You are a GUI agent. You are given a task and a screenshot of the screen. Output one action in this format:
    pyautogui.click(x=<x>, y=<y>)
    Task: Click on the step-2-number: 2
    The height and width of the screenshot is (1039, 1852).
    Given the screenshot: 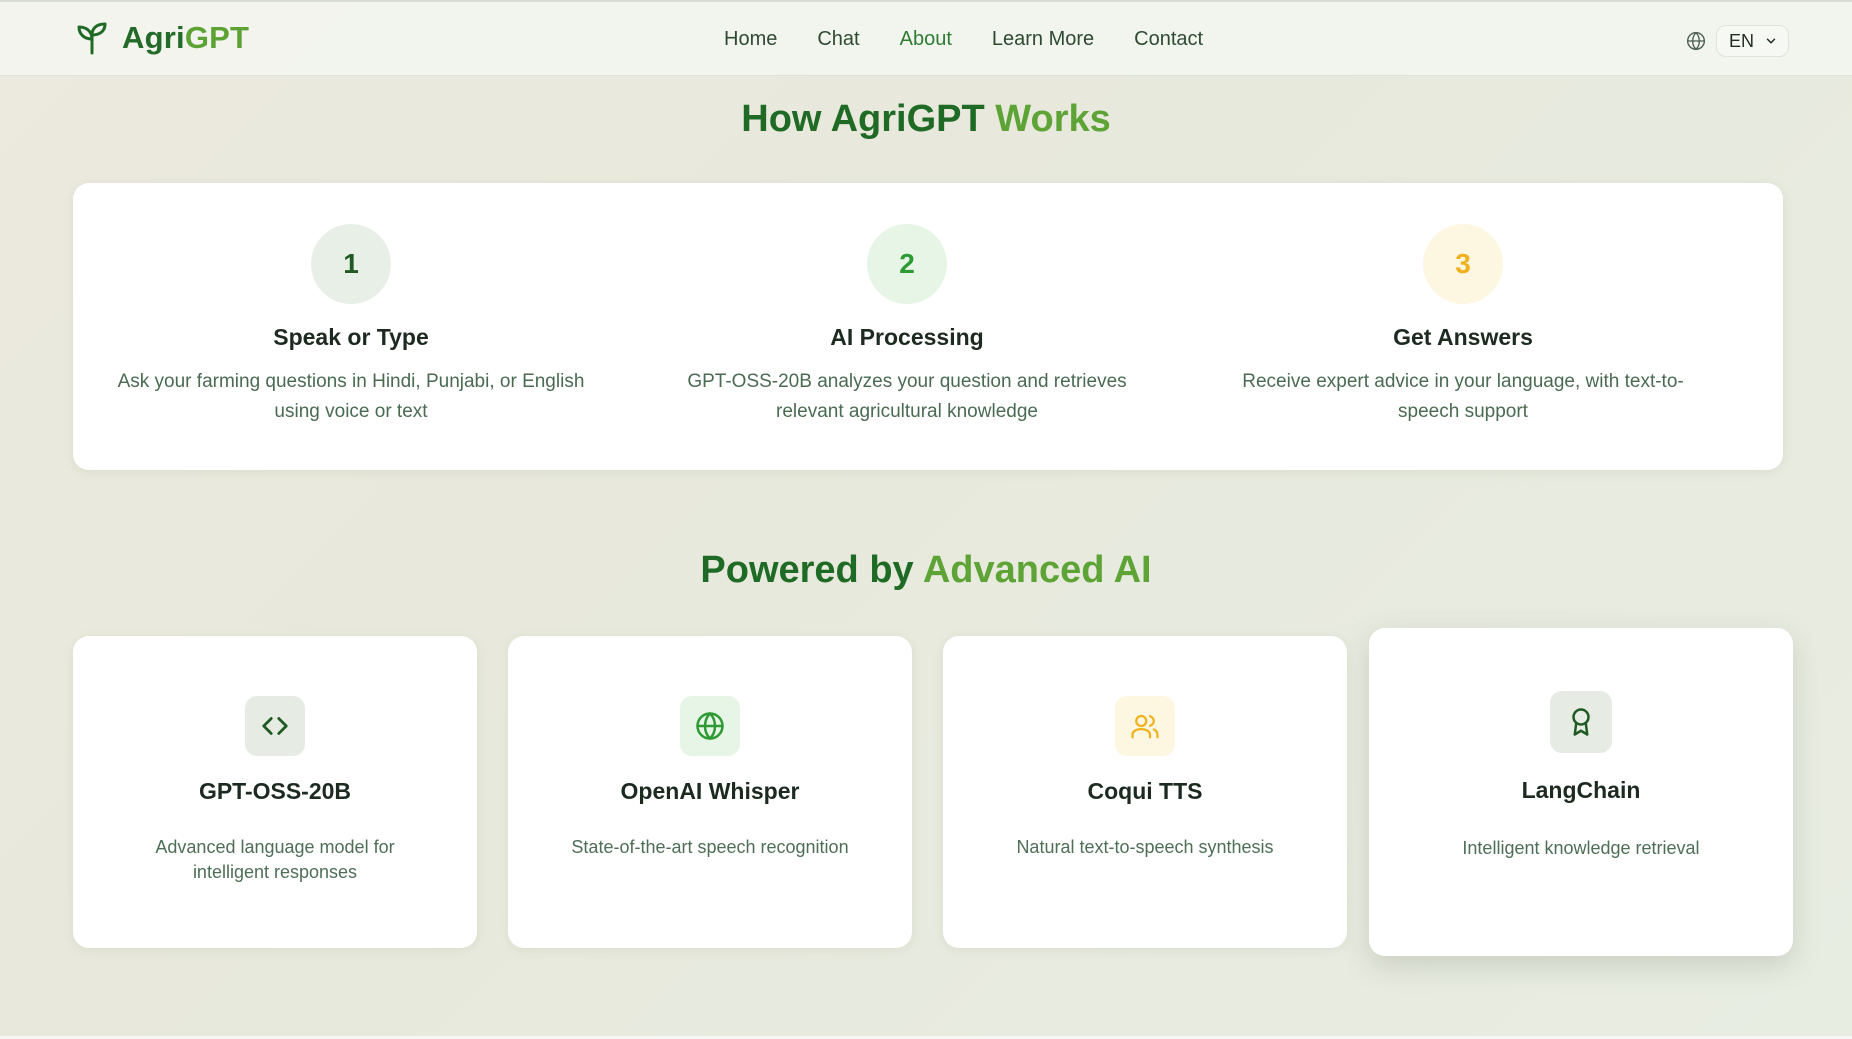 What is the action you would take?
    pyautogui.click(x=907, y=264)
    